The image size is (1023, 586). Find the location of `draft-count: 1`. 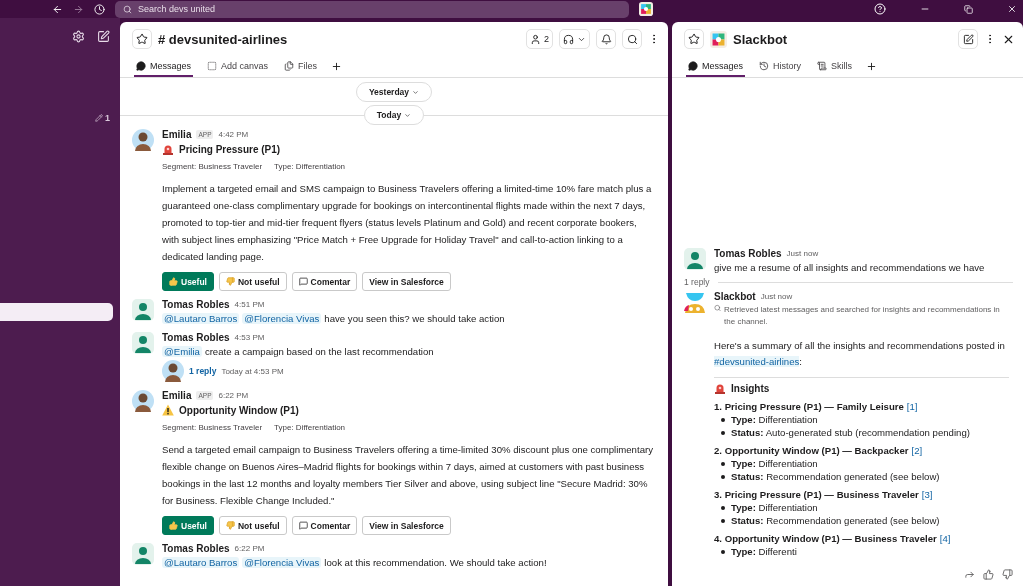

draft-count: 1 is located at coordinates (107, 118).